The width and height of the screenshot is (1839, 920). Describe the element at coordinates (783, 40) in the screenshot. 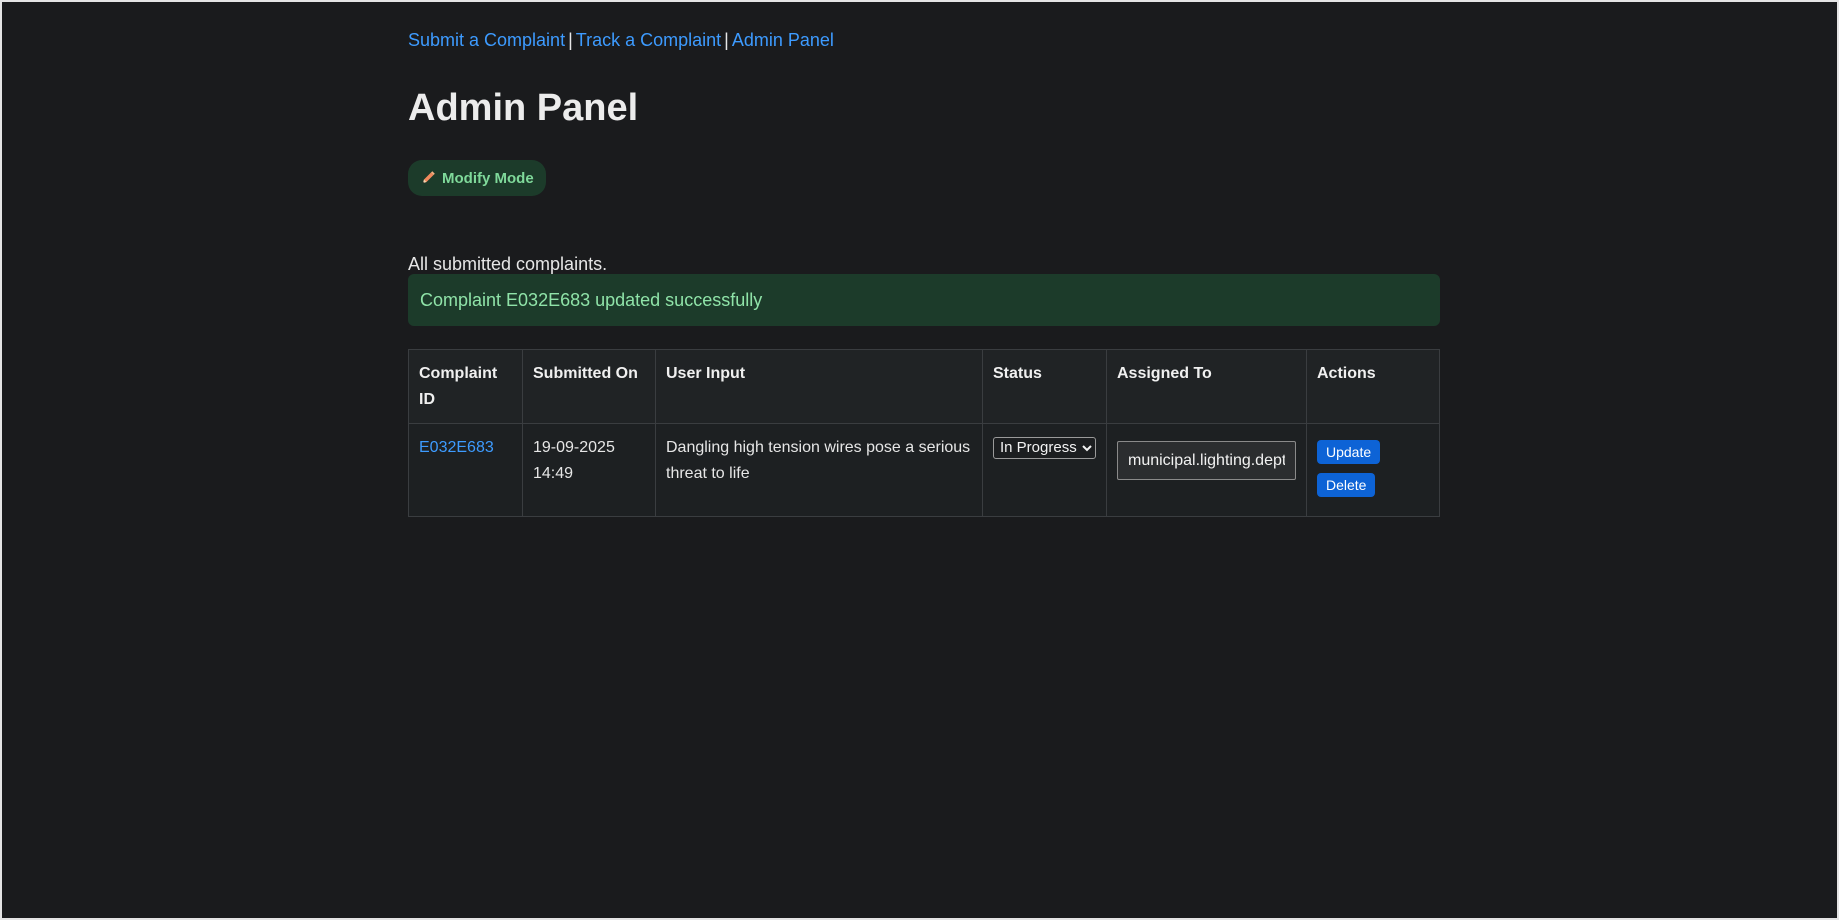

I see `nav-link-admin-panel: Admin Panel` at that location.